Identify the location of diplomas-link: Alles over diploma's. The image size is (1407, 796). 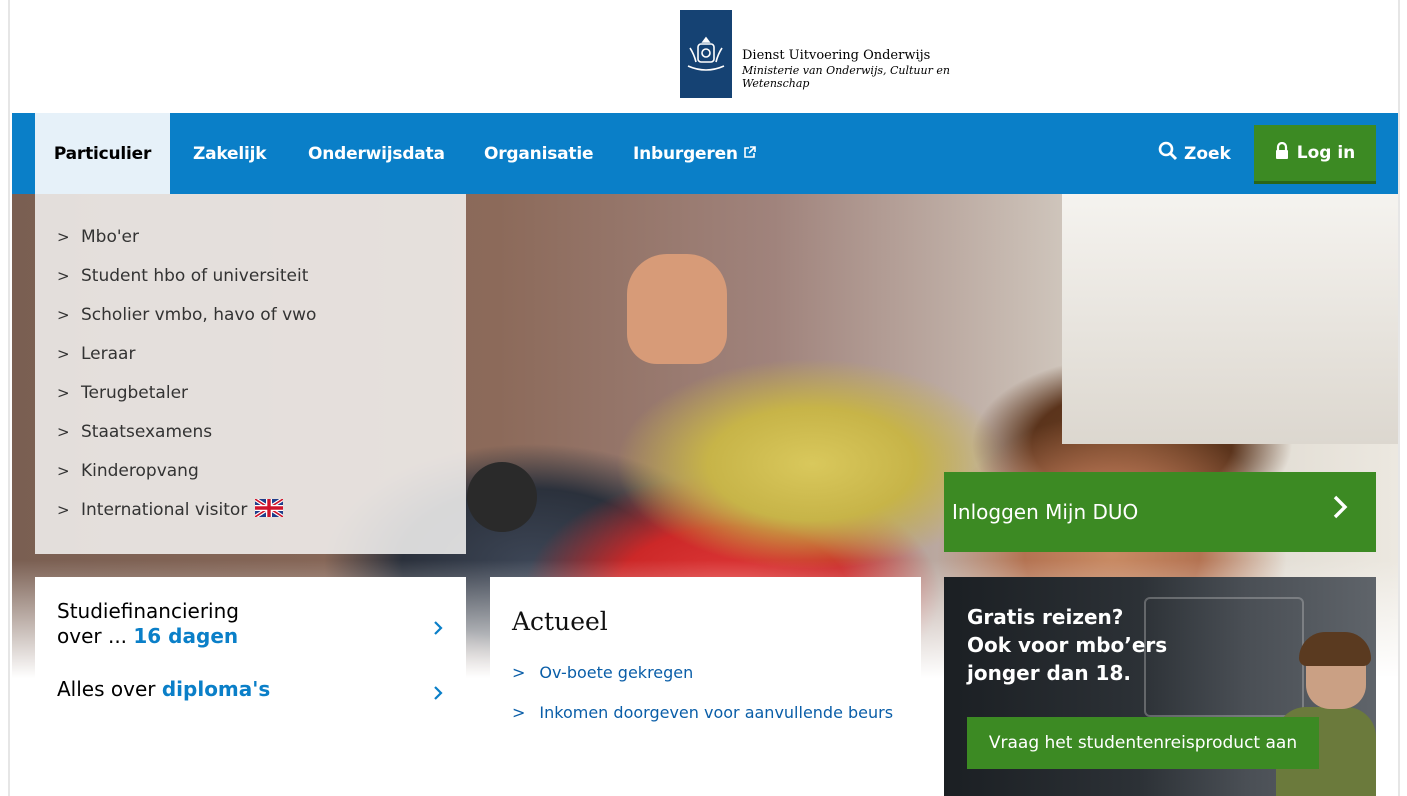
(163, 689).